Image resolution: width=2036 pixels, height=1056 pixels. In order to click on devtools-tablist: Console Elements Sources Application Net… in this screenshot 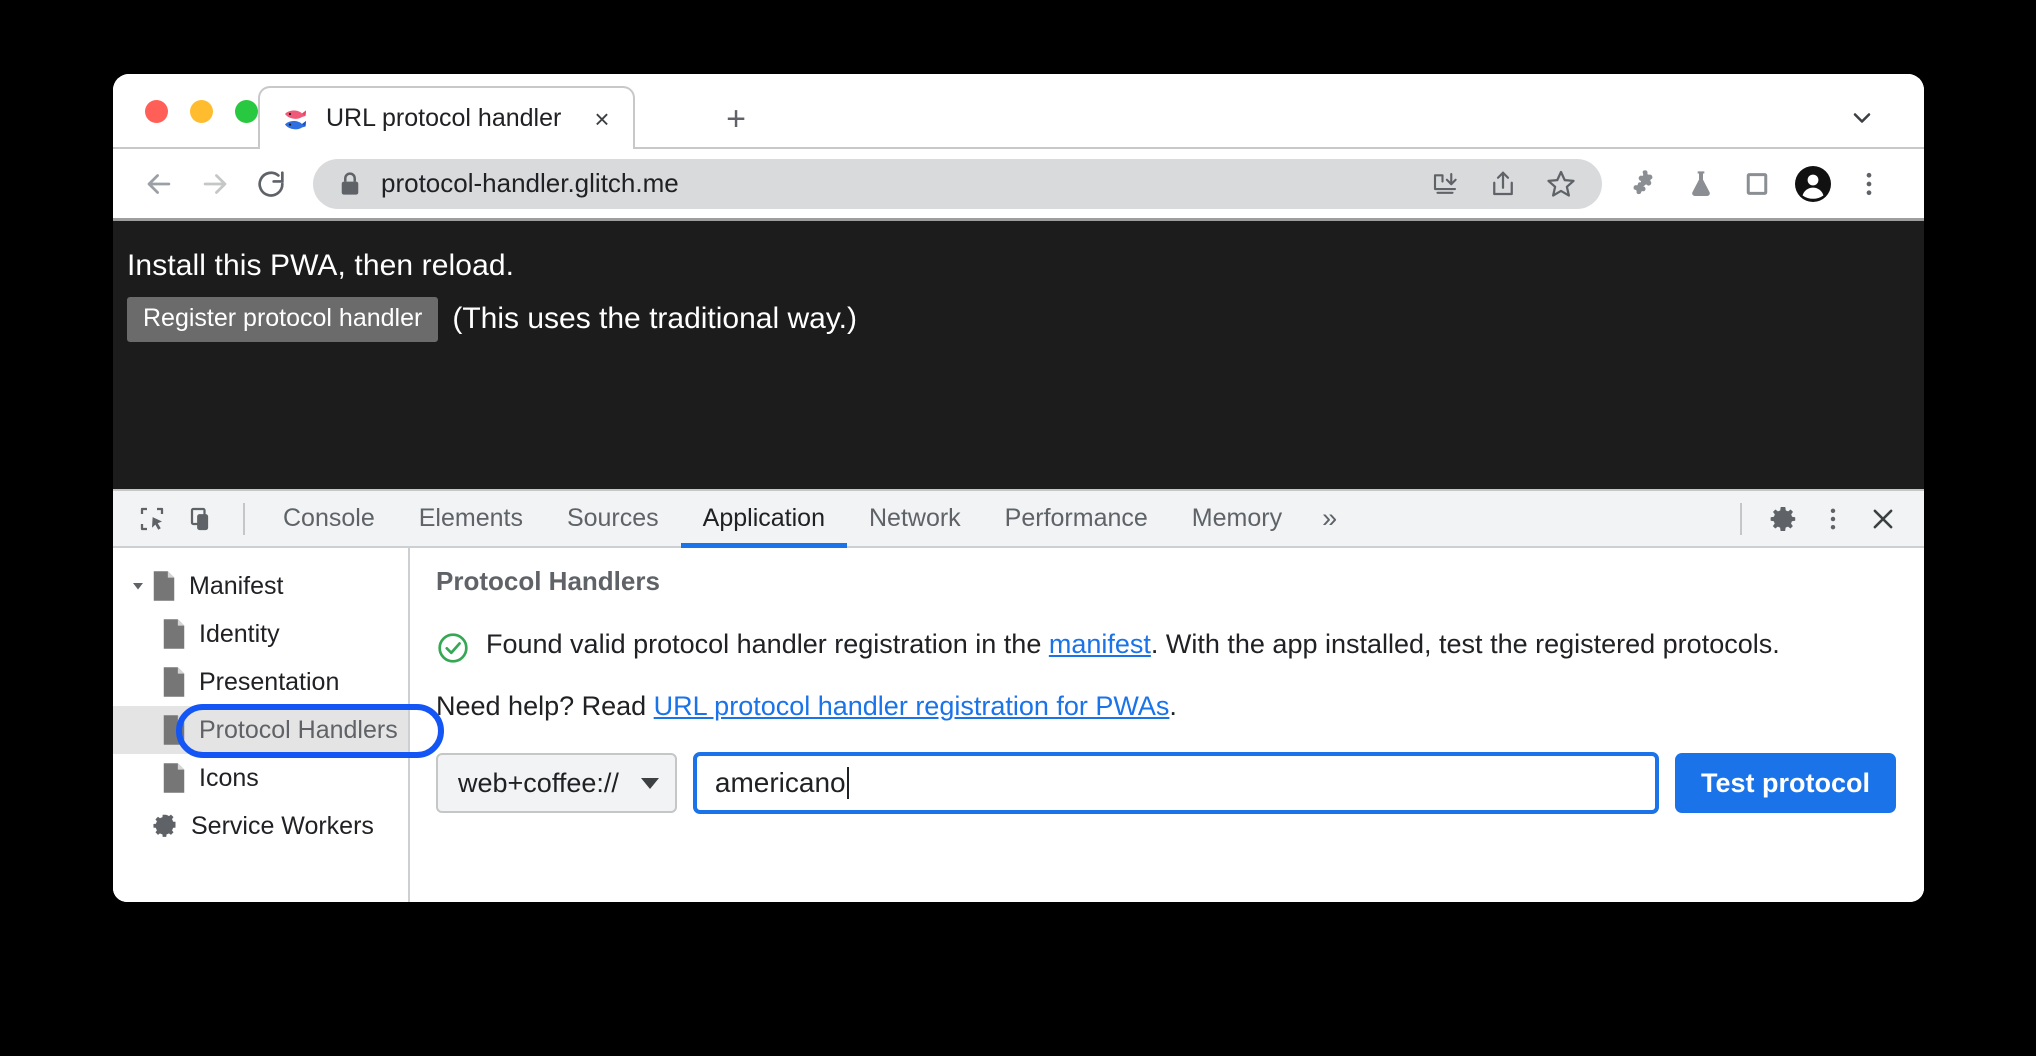, I will do `click(808, 519)`.